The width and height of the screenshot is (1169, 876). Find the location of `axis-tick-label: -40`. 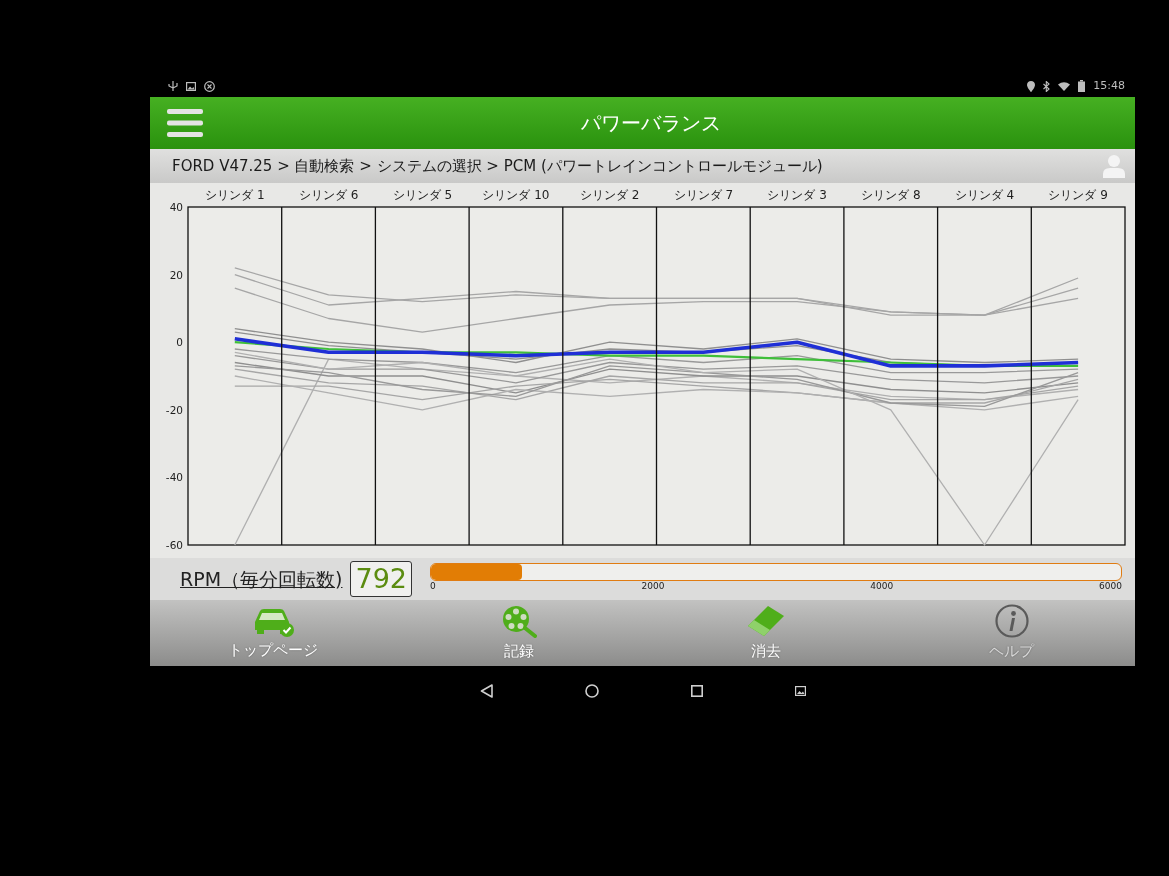

axis-tick-label: -40 is located at coordinates (174, 477).